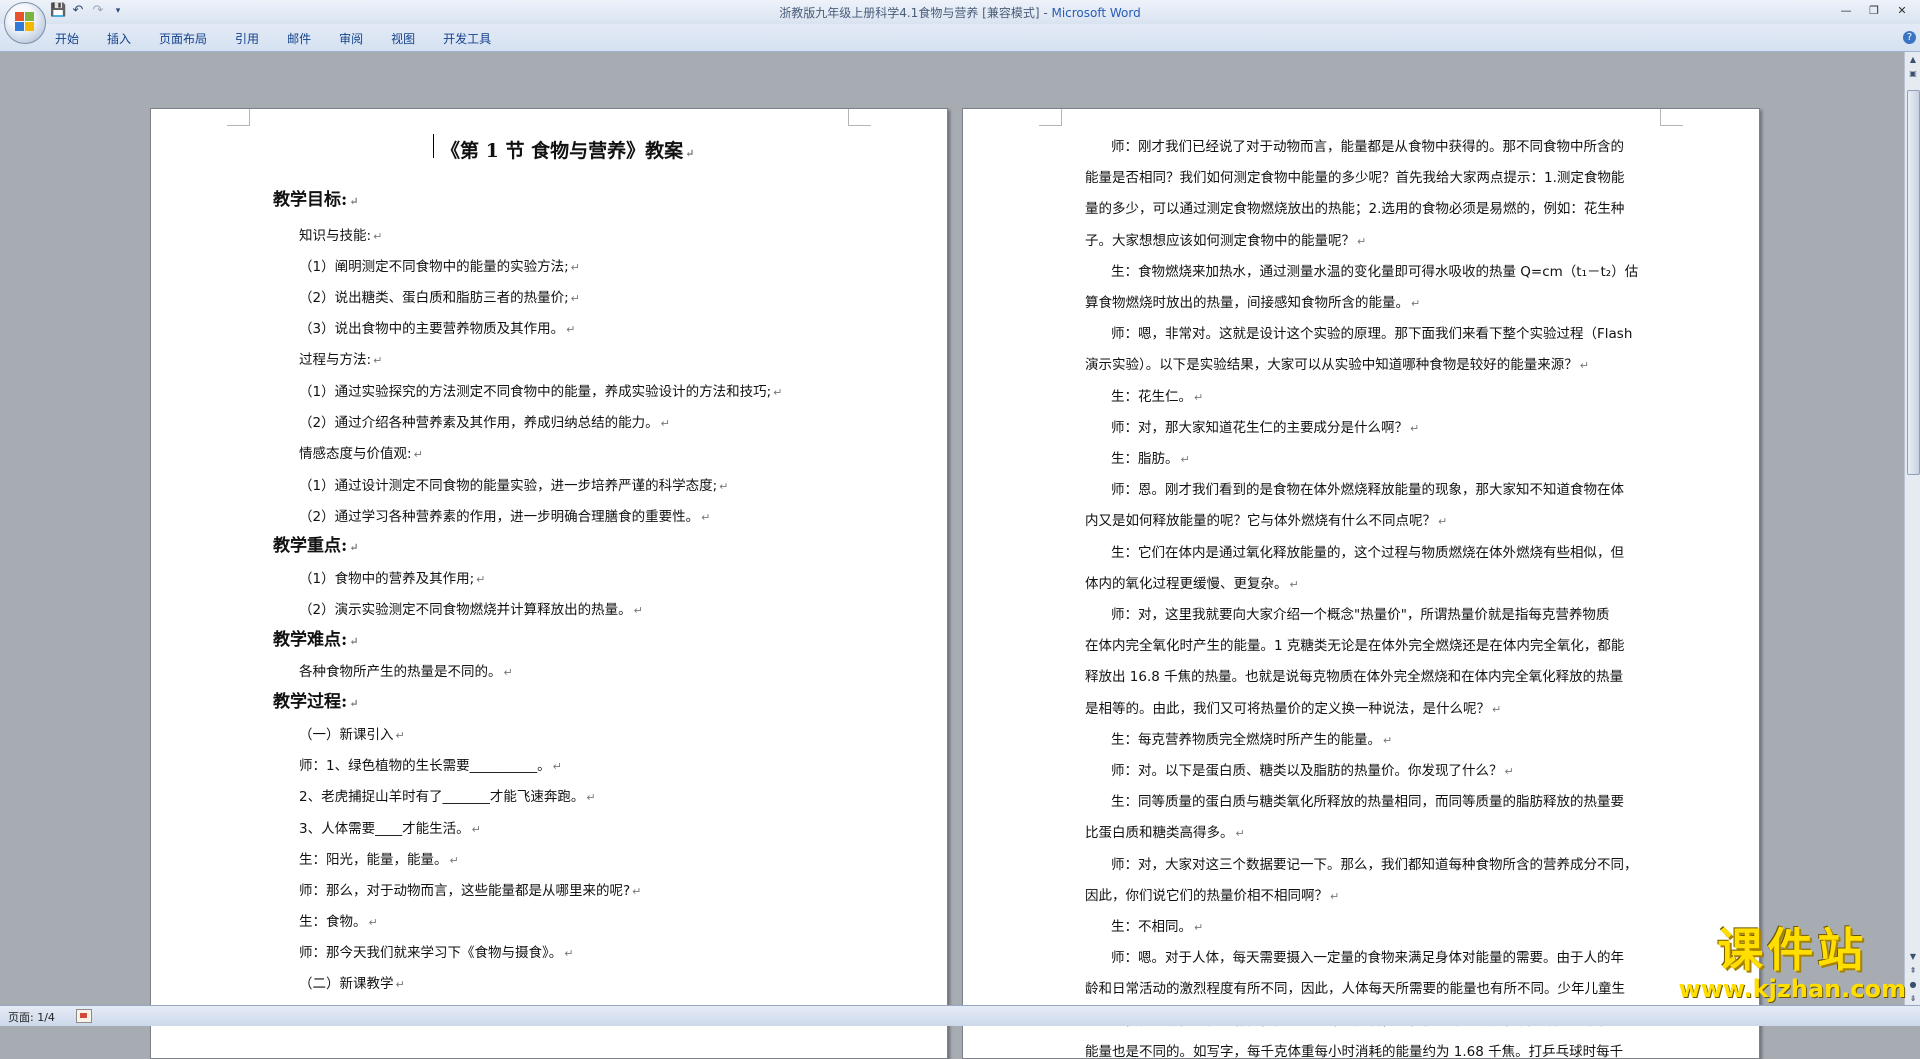  What do you see at coordinates (351, 38) in the screenshot?
I see `ribbon-tab: 审阅` at bounding box center [351, 38].